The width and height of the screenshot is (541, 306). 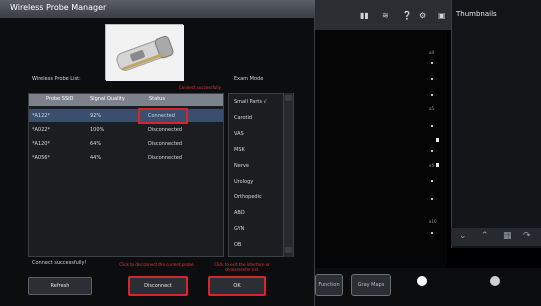 I want to click on wifi-icon: ≋, so click(x=385, y=15).